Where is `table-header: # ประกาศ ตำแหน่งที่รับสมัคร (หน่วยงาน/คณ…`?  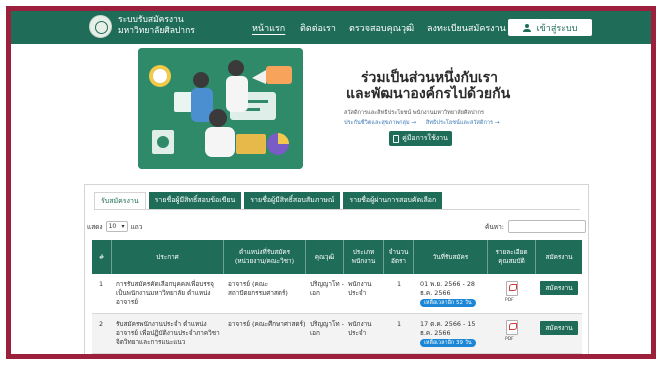
table-header: # ประกาศ ตำแหน่งที่รับสมัคร (หน่วยงาน/คณ… is located at coordinates (337, 257).